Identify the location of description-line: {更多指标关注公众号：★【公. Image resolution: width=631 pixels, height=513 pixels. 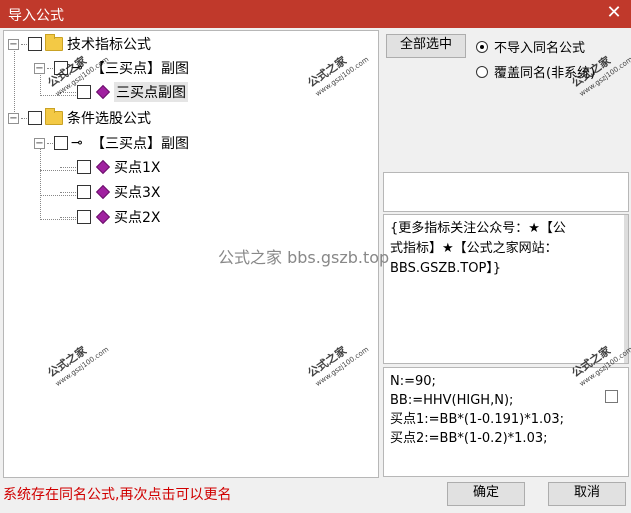
(478, 228).